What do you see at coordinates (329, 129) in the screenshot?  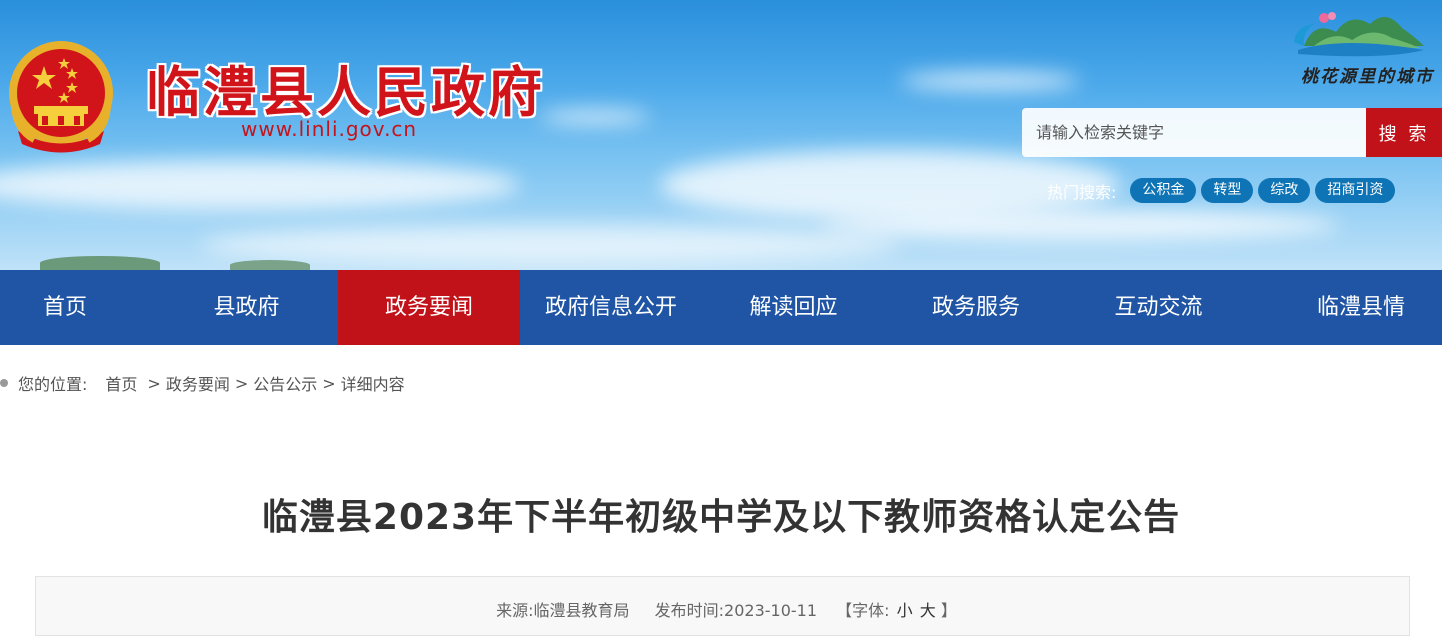 I see `site-url: www.linli.gov.cn` at bounding box center [329, 129].